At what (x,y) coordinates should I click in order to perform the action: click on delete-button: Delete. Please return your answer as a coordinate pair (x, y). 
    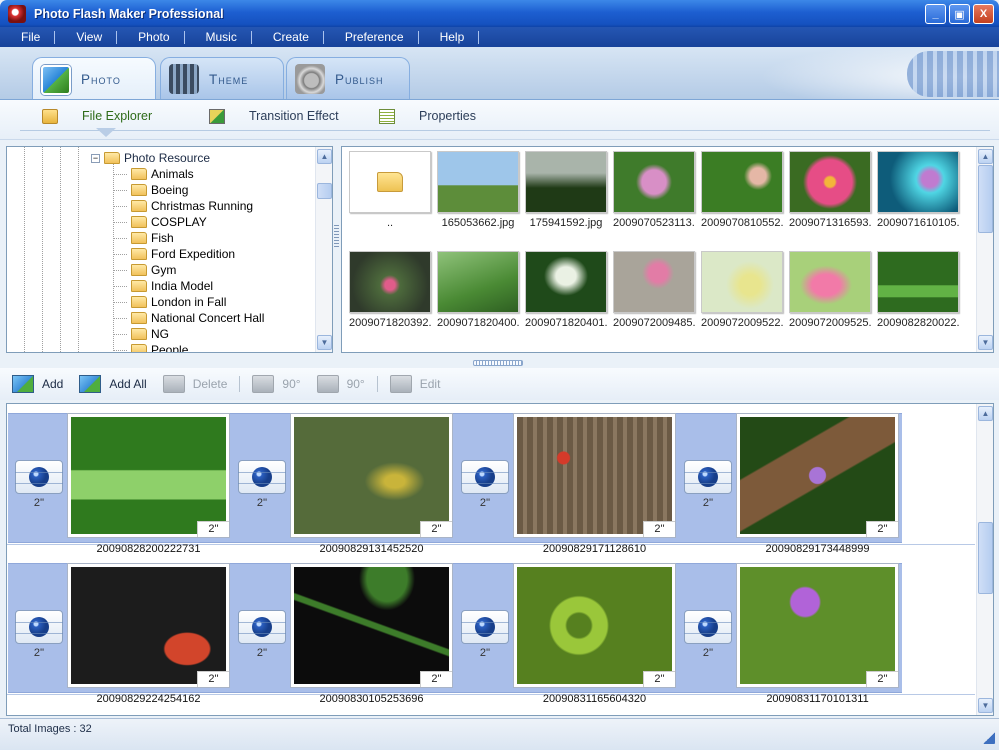
    Looking at the image, I should click on (195, 384).